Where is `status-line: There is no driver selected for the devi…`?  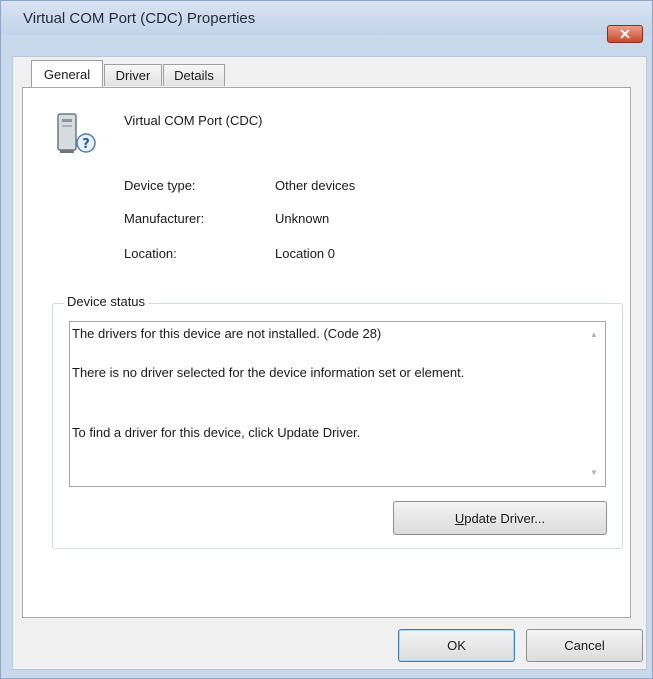 status-line: There is no driver selected for the devi… is located at coordinates (268, 372).